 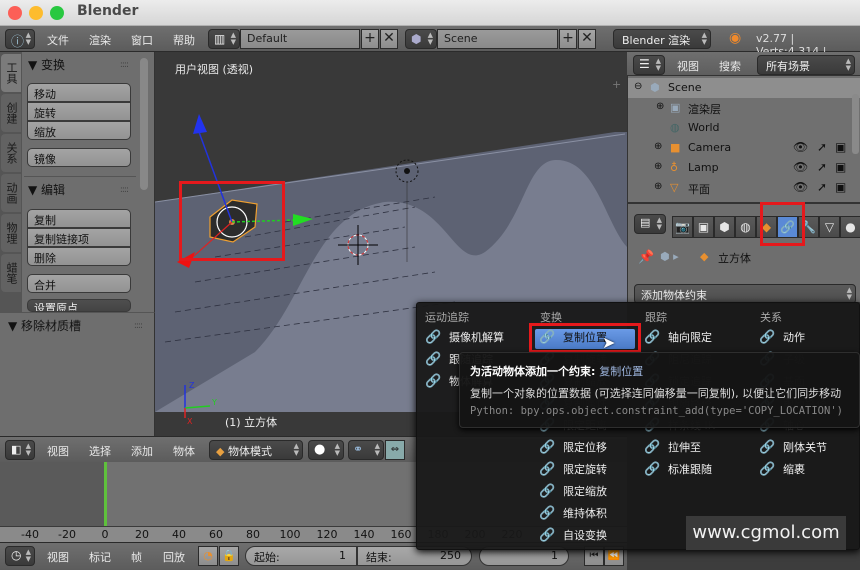 I want to click on editor-type-3d-button: ◧ ▲ ▼, so click(x=20, y=450).